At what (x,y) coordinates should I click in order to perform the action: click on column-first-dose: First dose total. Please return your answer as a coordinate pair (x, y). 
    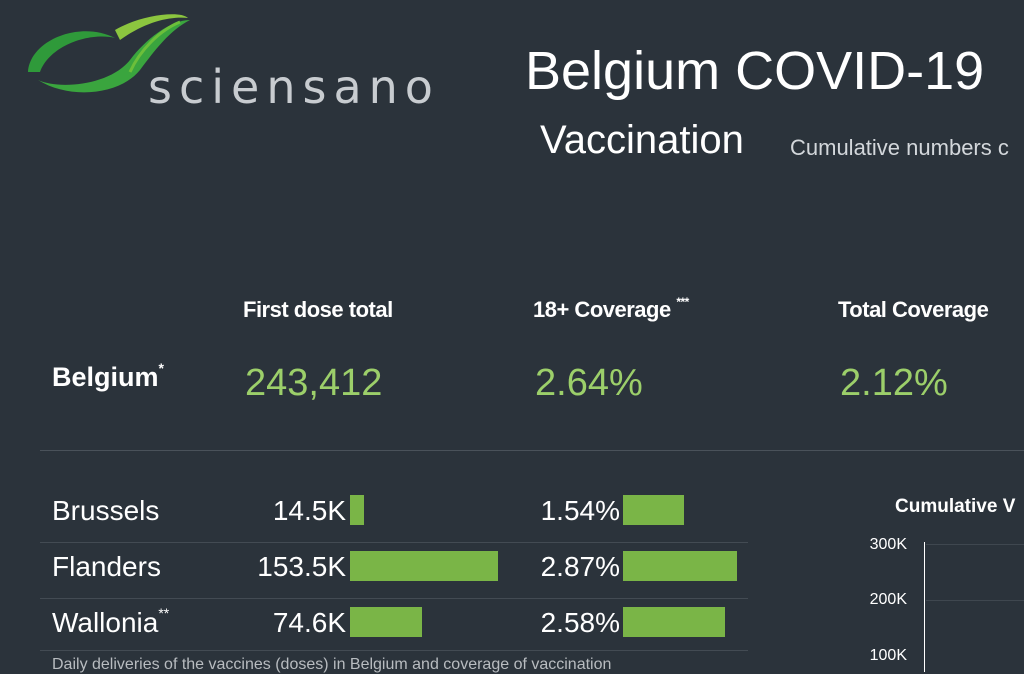
    Looking at the image, I should click on (318, 310).